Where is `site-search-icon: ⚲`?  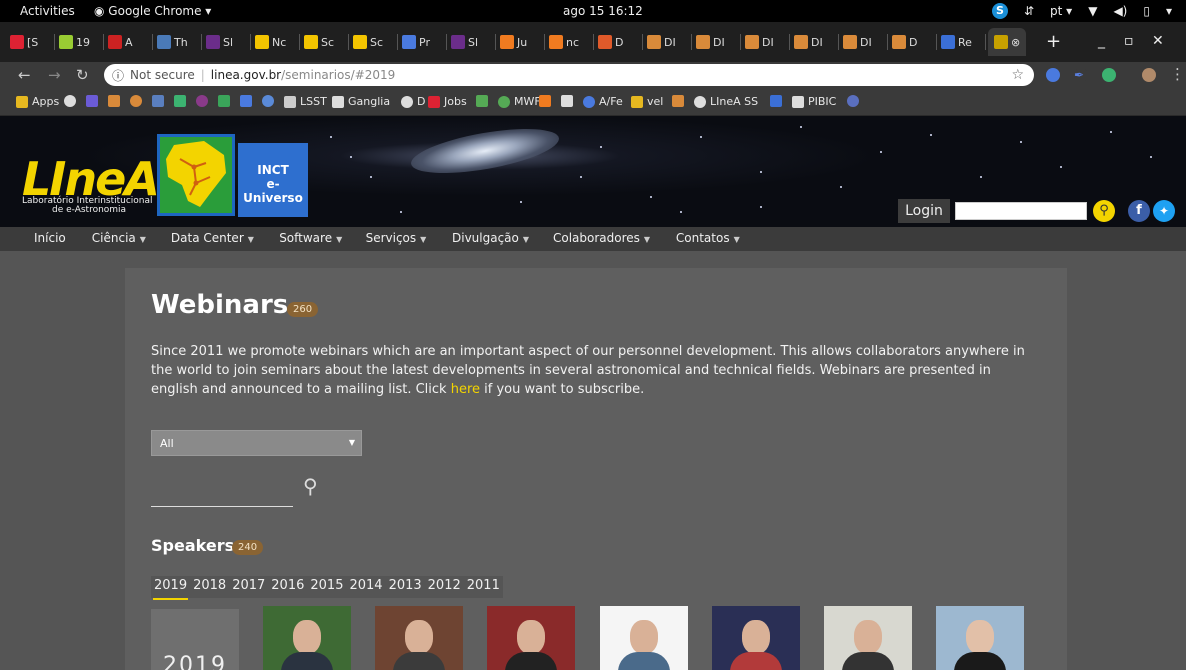
site-search-icon: ⚲ is located at coordinates (1104, 211).